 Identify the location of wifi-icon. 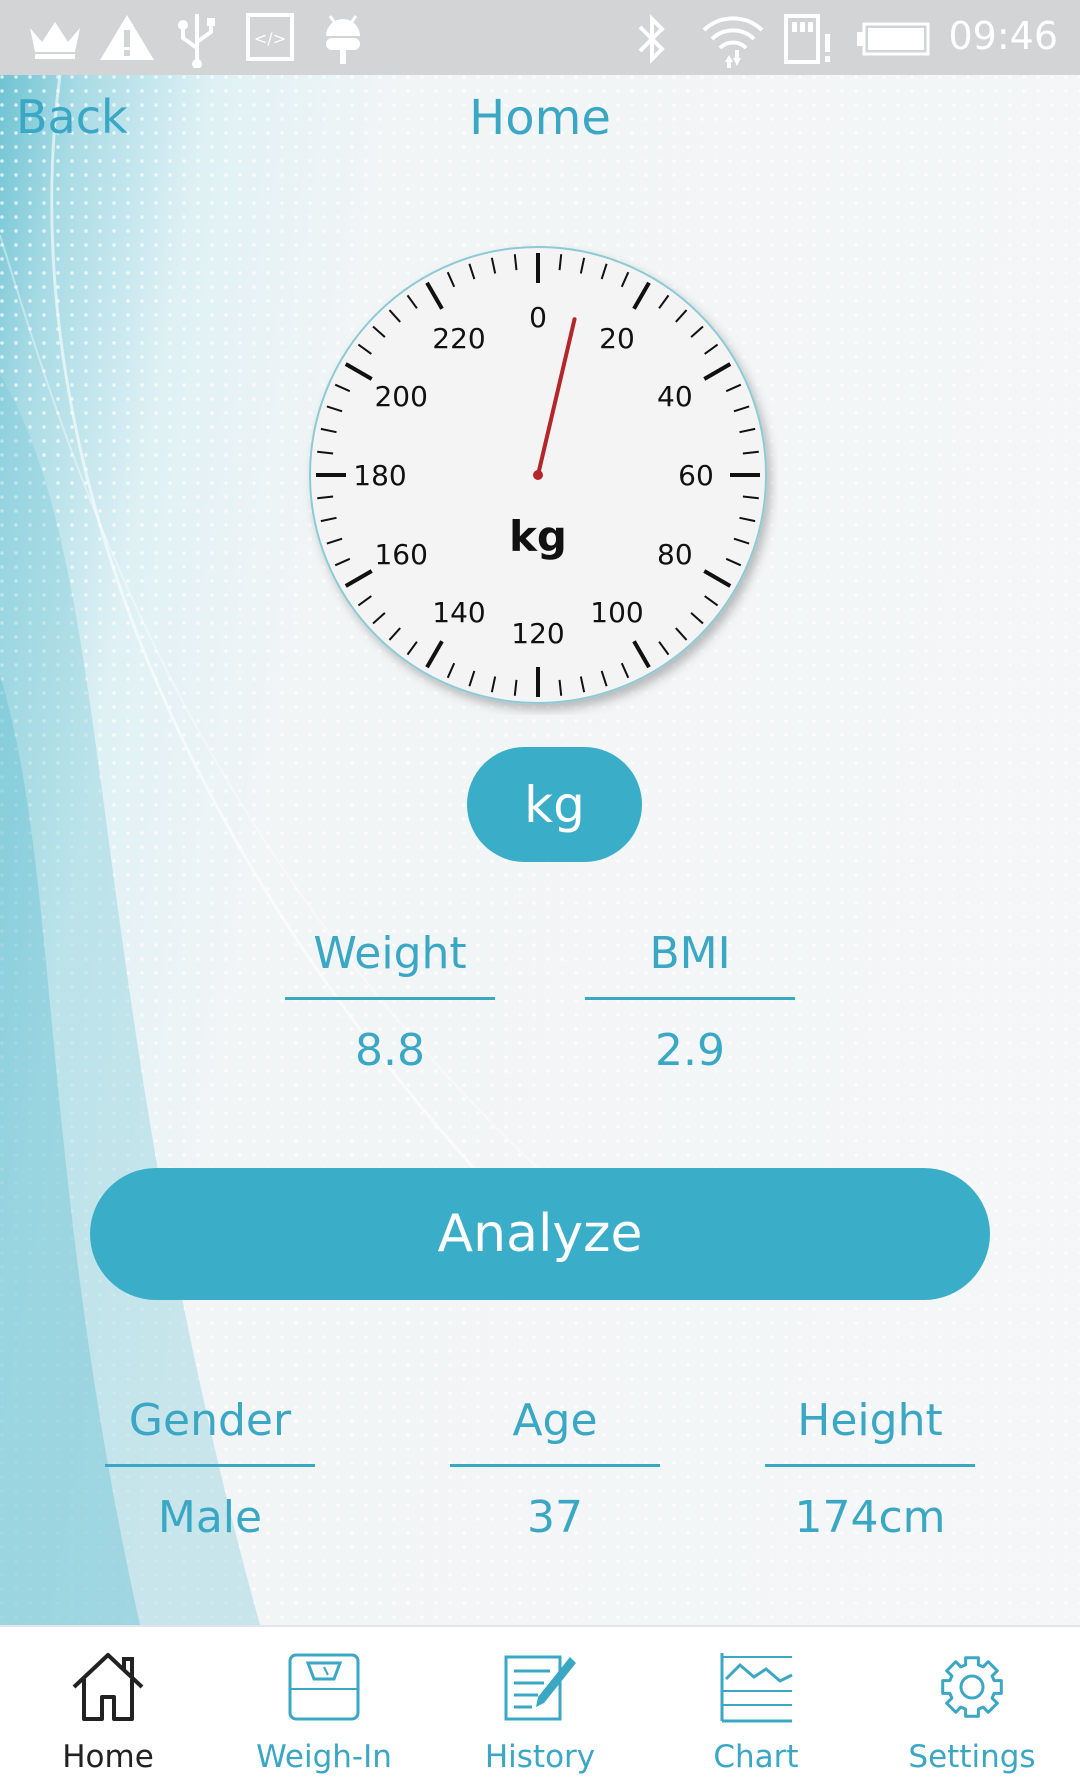
(733, 42).